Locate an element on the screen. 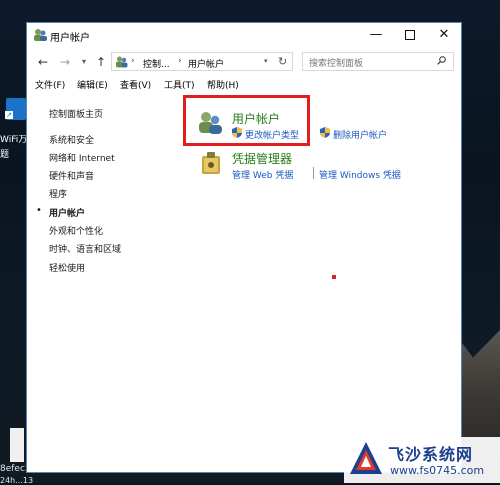  maximize-button is located at coordinates (410, 35).